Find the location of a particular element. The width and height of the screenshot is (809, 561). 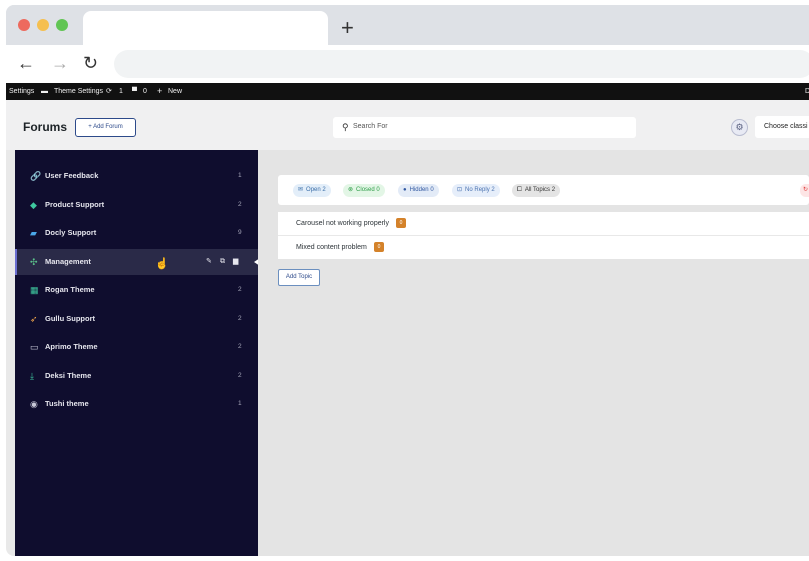

minimize-window-button is located at coordinates (43, 25).